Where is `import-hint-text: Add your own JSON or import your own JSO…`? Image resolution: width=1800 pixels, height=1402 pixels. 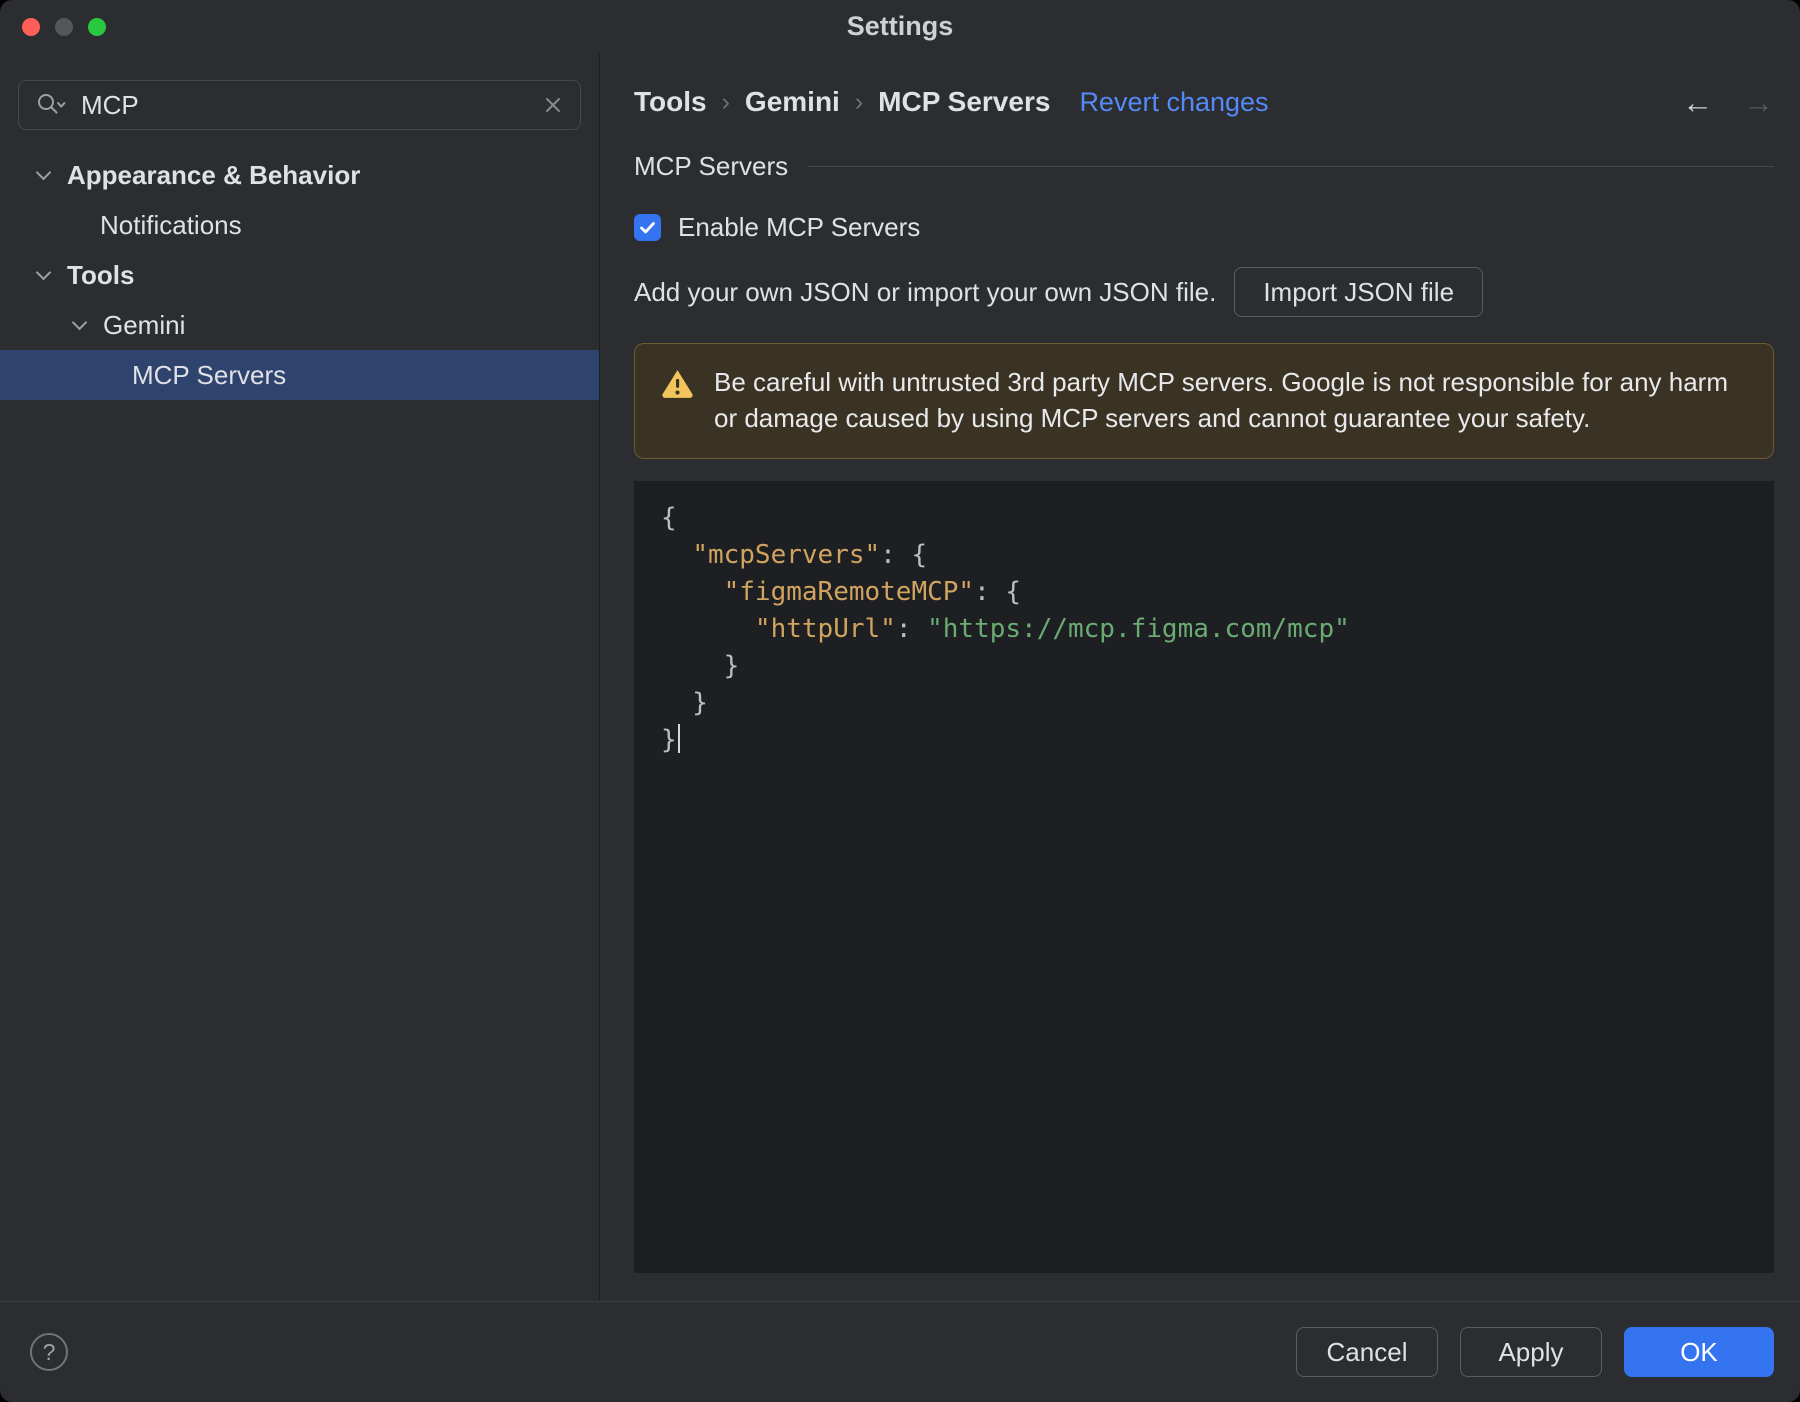 import-hint-text: Add your own JSON or import your own JSO… is located at coordinates (925, 291).